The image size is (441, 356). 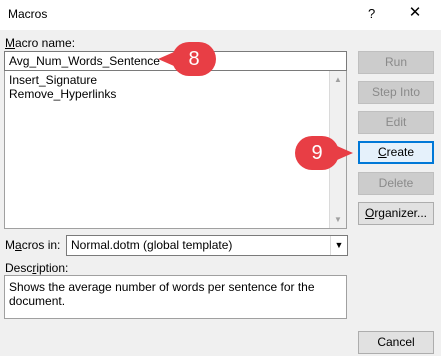 I want to click on step-callout-8: 8, so click(x=187, y=59).